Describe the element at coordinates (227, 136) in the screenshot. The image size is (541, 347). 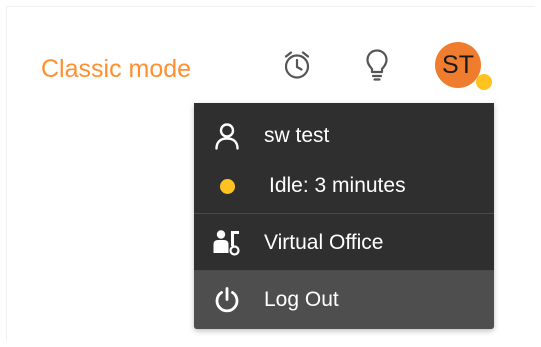
I see `user-icon` at that location.